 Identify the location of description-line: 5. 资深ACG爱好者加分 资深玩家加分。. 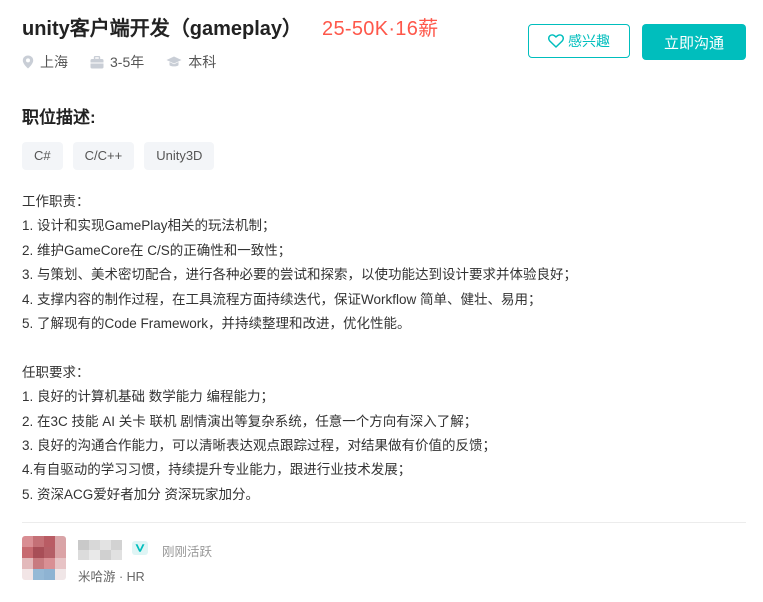
(141, 494).